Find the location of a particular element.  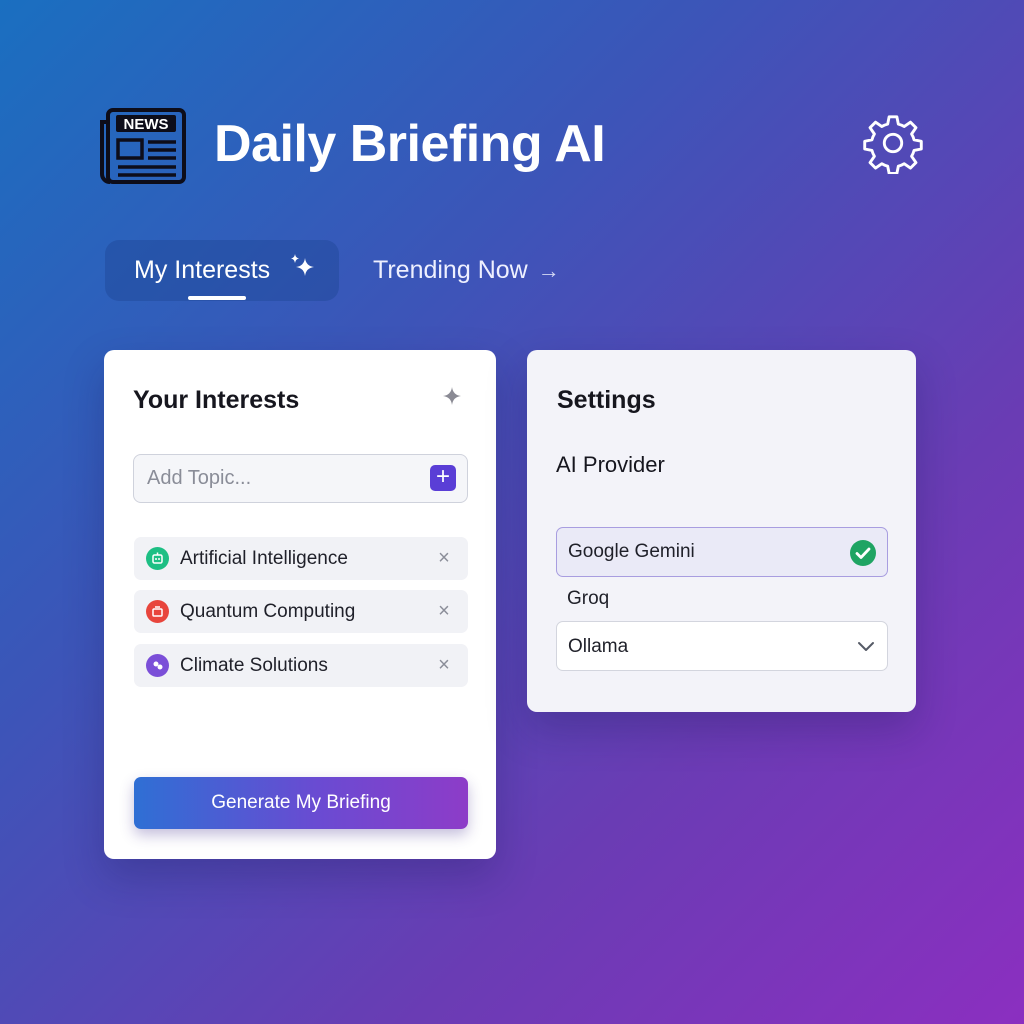

provider-option-label: Google Gemini is located at coordinates (631, 551).